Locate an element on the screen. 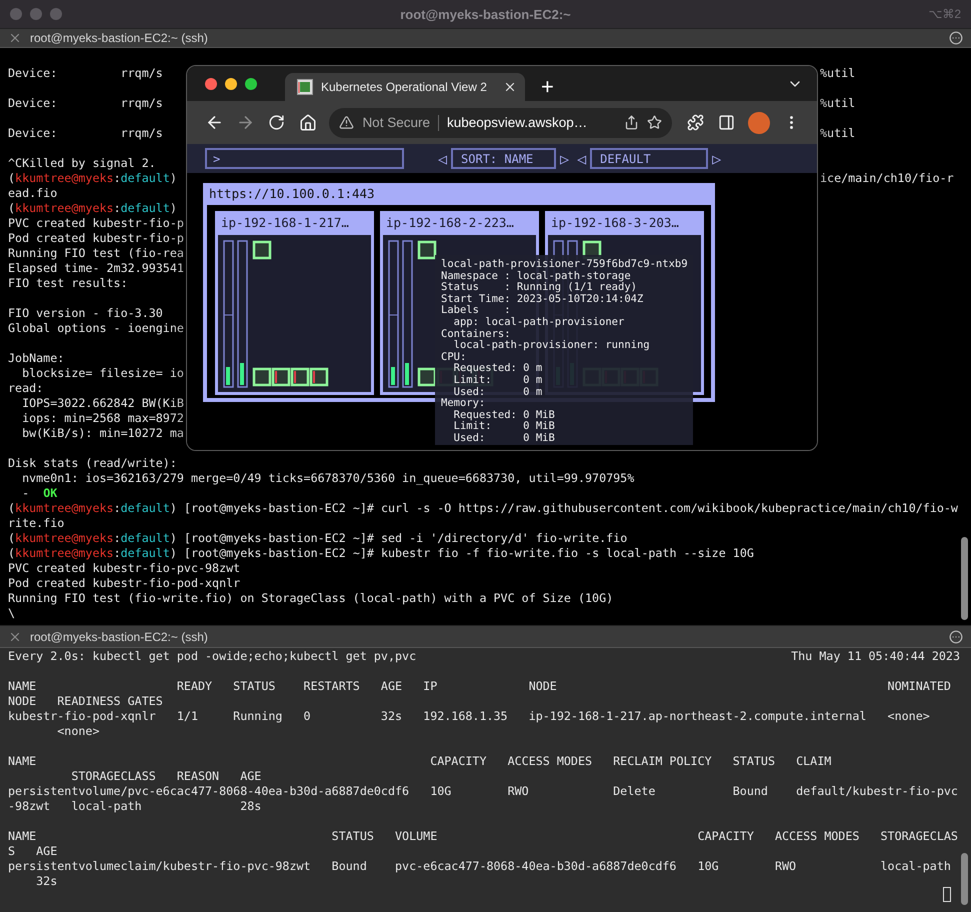  tooltip-line: Used: 0 m is located at coordinates (498, 392).